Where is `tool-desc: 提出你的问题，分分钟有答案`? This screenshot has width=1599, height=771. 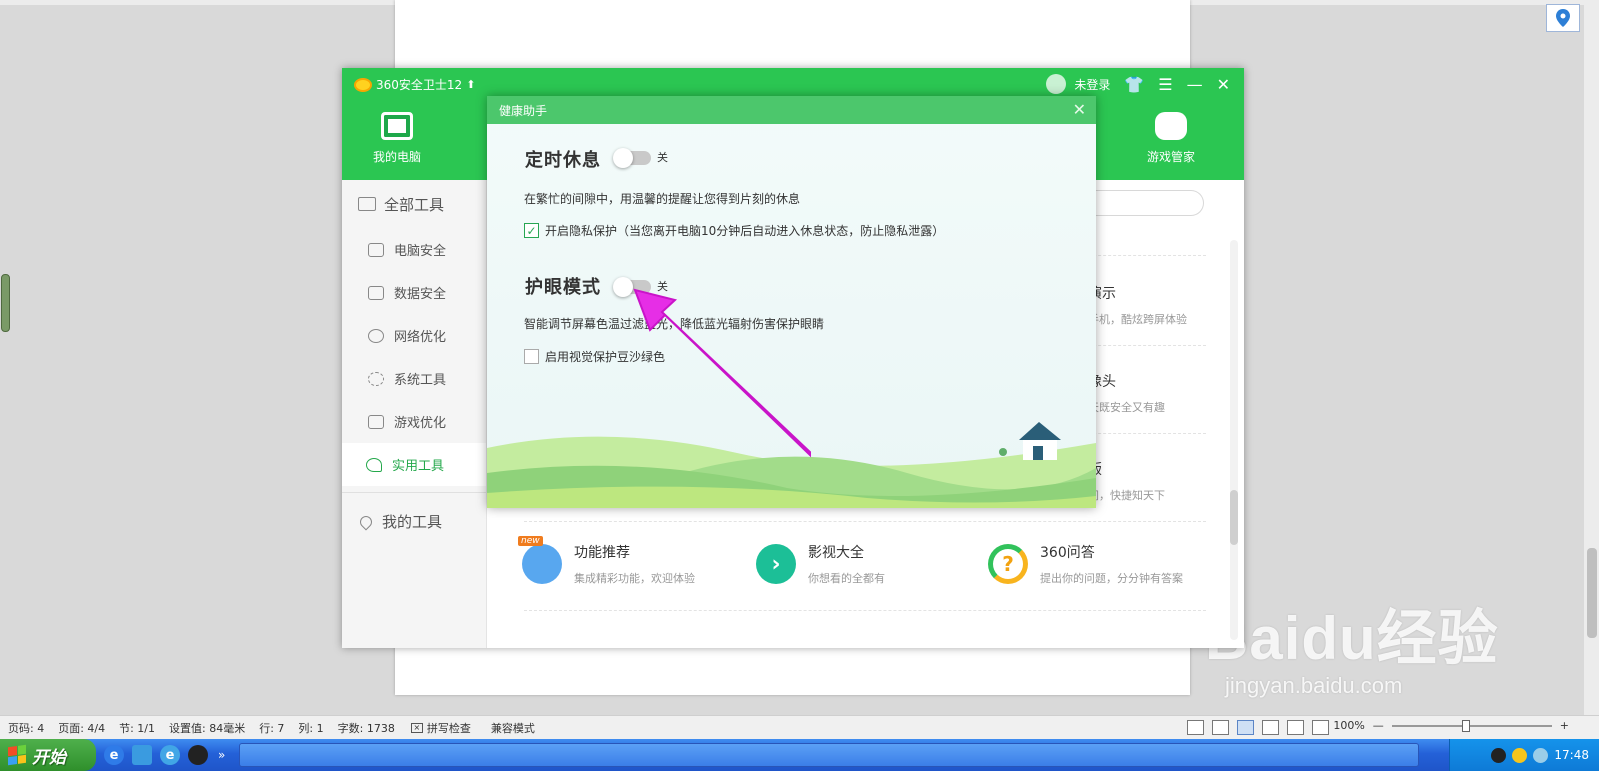
tool-desc: 提出你的问题，分分钟有答案 is located at coordinates (1111, 578).